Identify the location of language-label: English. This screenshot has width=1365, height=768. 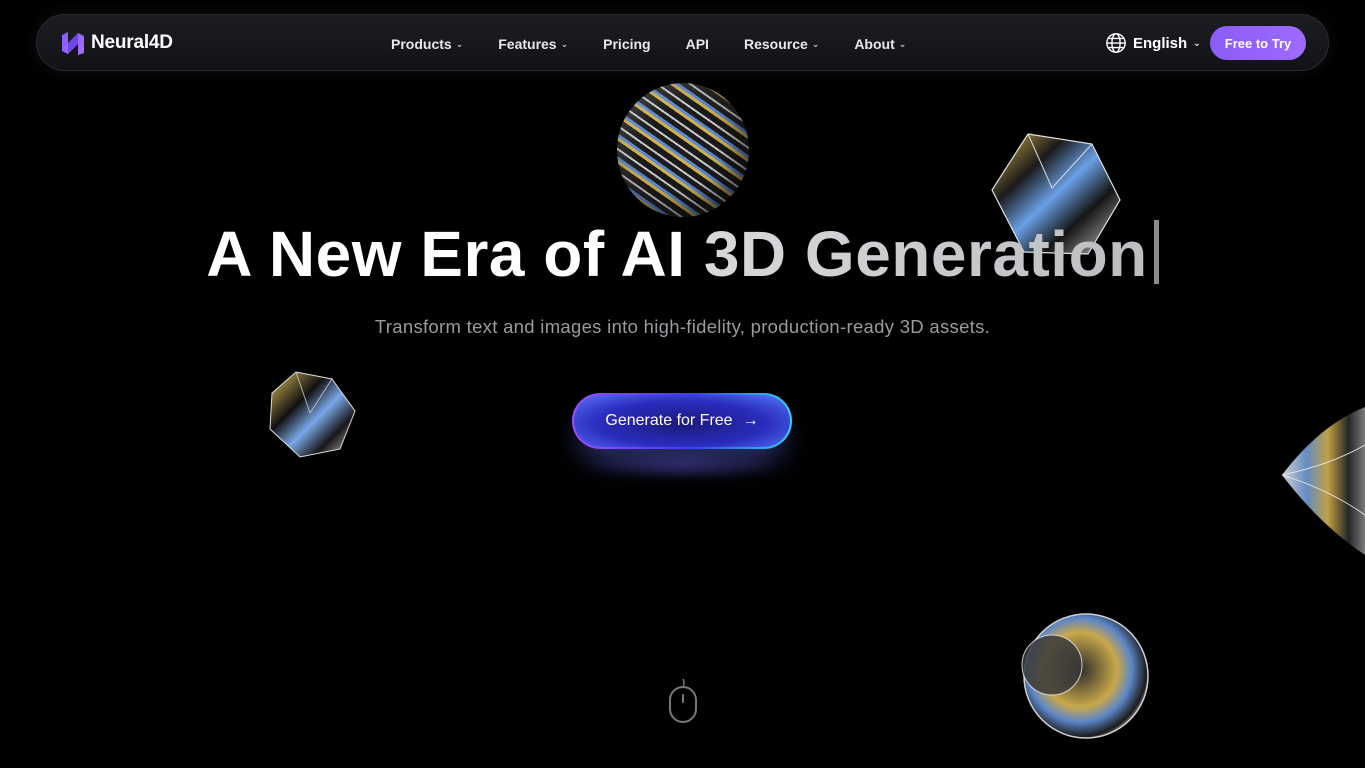
(1160, 43).